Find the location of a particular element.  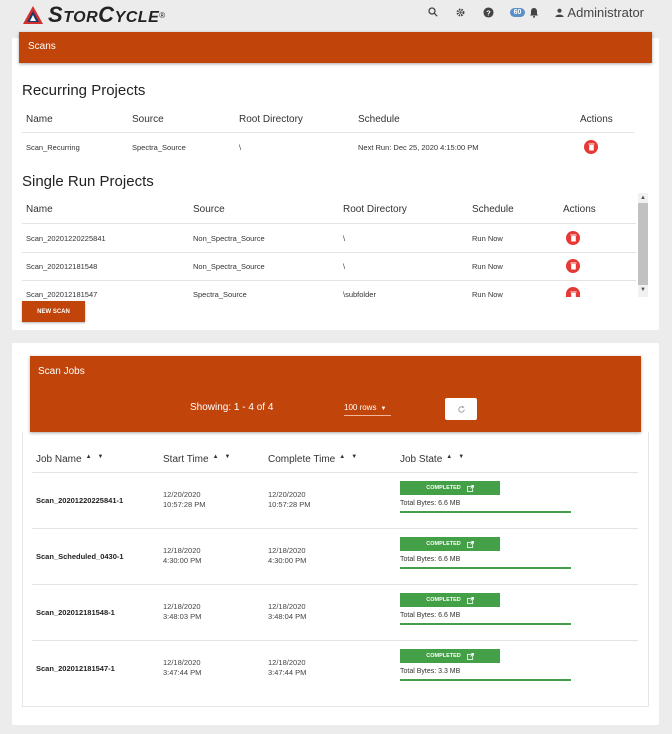

scroll-down-icon: ▼ is located at coordinates (643, 290).